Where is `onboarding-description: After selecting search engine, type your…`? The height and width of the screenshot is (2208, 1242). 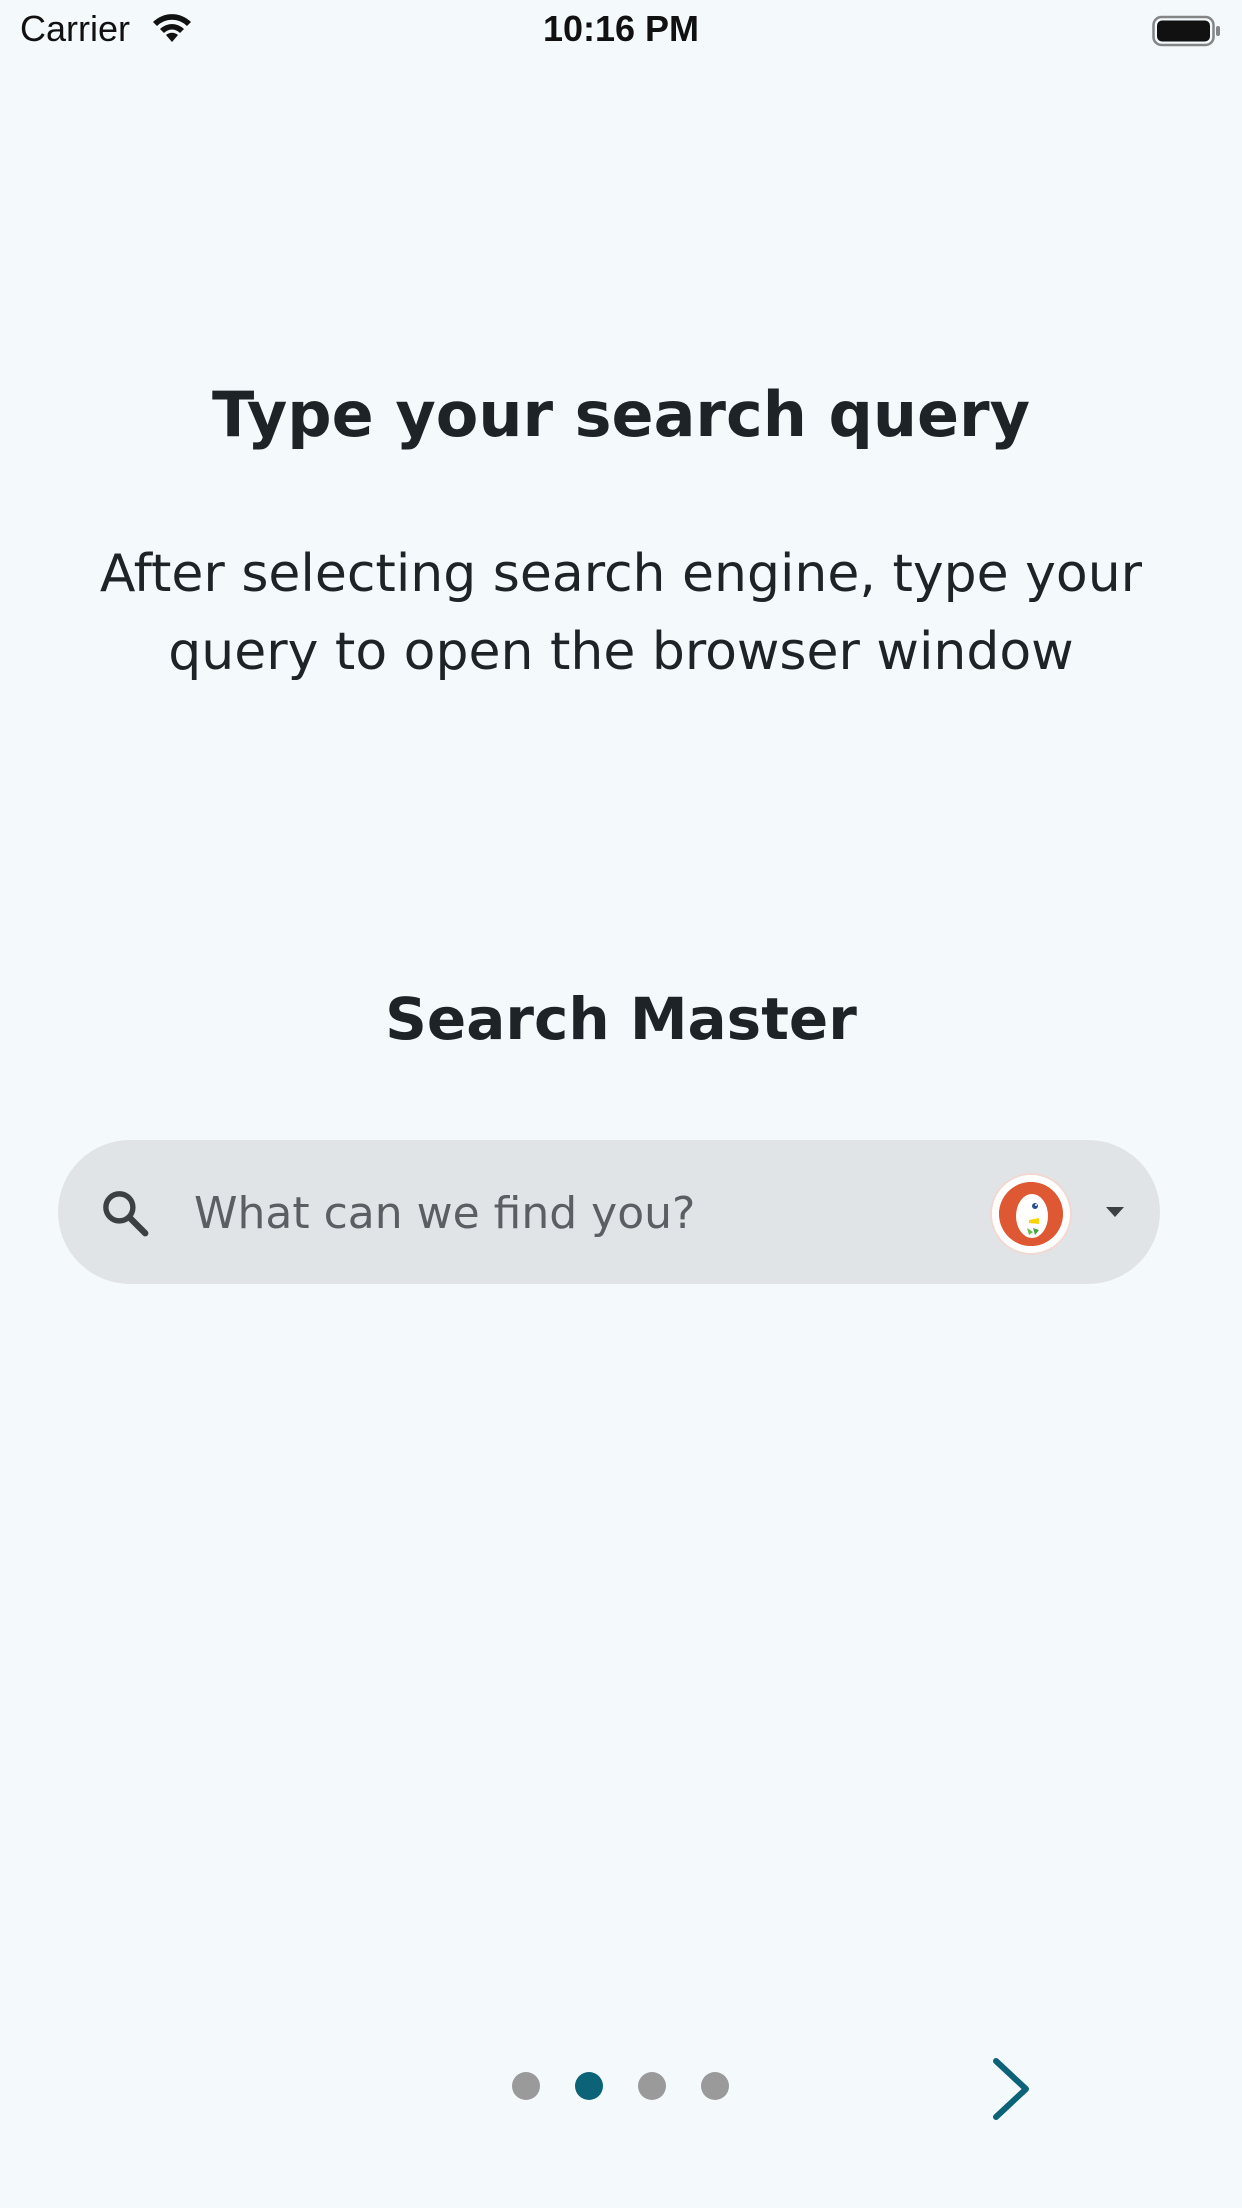 onboarding-description: After selecting search engine, type your… is located at coordinates (621, 613).